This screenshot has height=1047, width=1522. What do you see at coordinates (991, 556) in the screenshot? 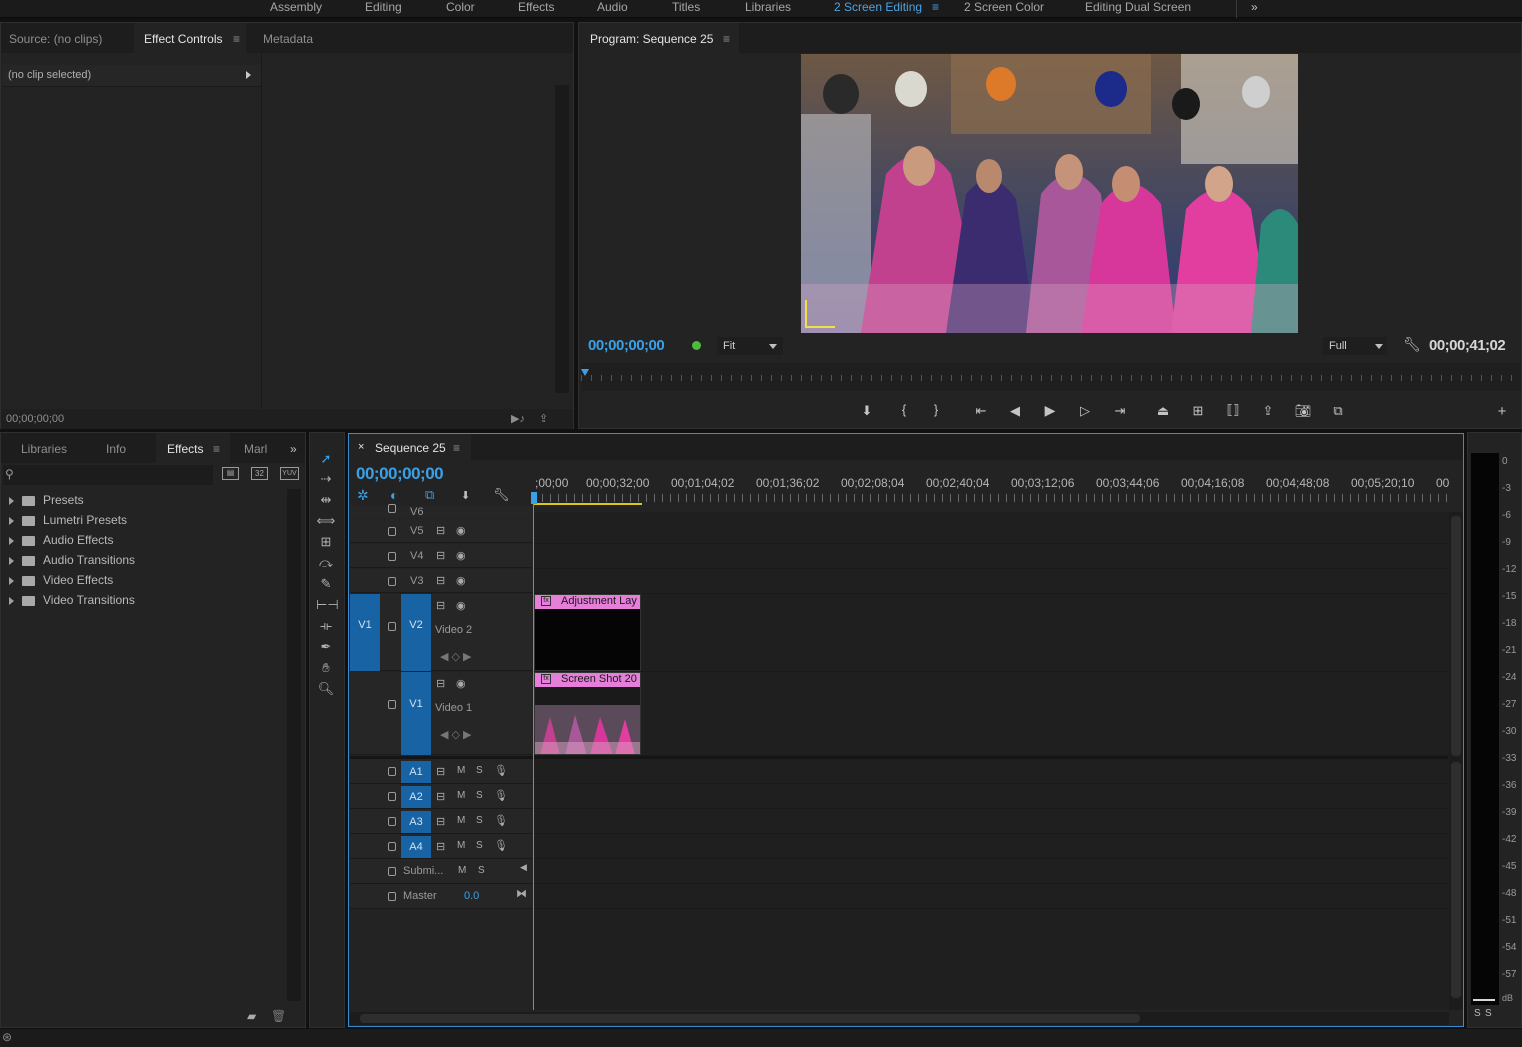
I see `track-row-v4` at bounding box center [991, 556].